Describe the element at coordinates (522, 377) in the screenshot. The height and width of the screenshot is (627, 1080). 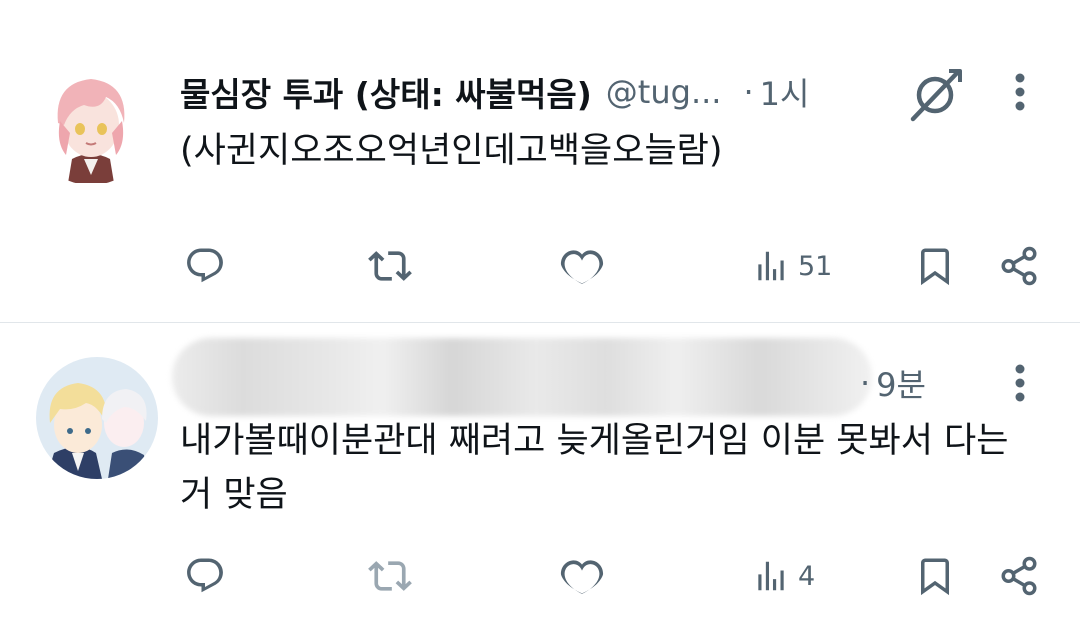
I see `redacted-name` at that location.